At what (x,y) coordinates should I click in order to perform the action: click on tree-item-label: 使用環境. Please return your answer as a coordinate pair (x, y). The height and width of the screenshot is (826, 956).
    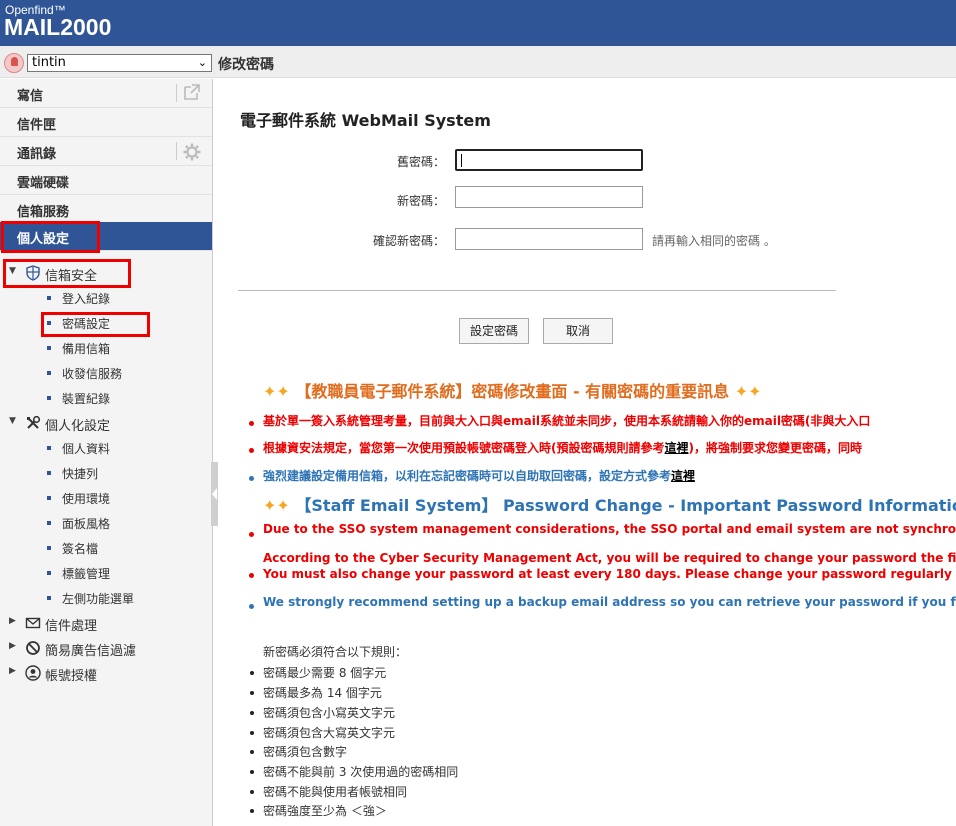
    Looking at the image, I should click on (86, 499).